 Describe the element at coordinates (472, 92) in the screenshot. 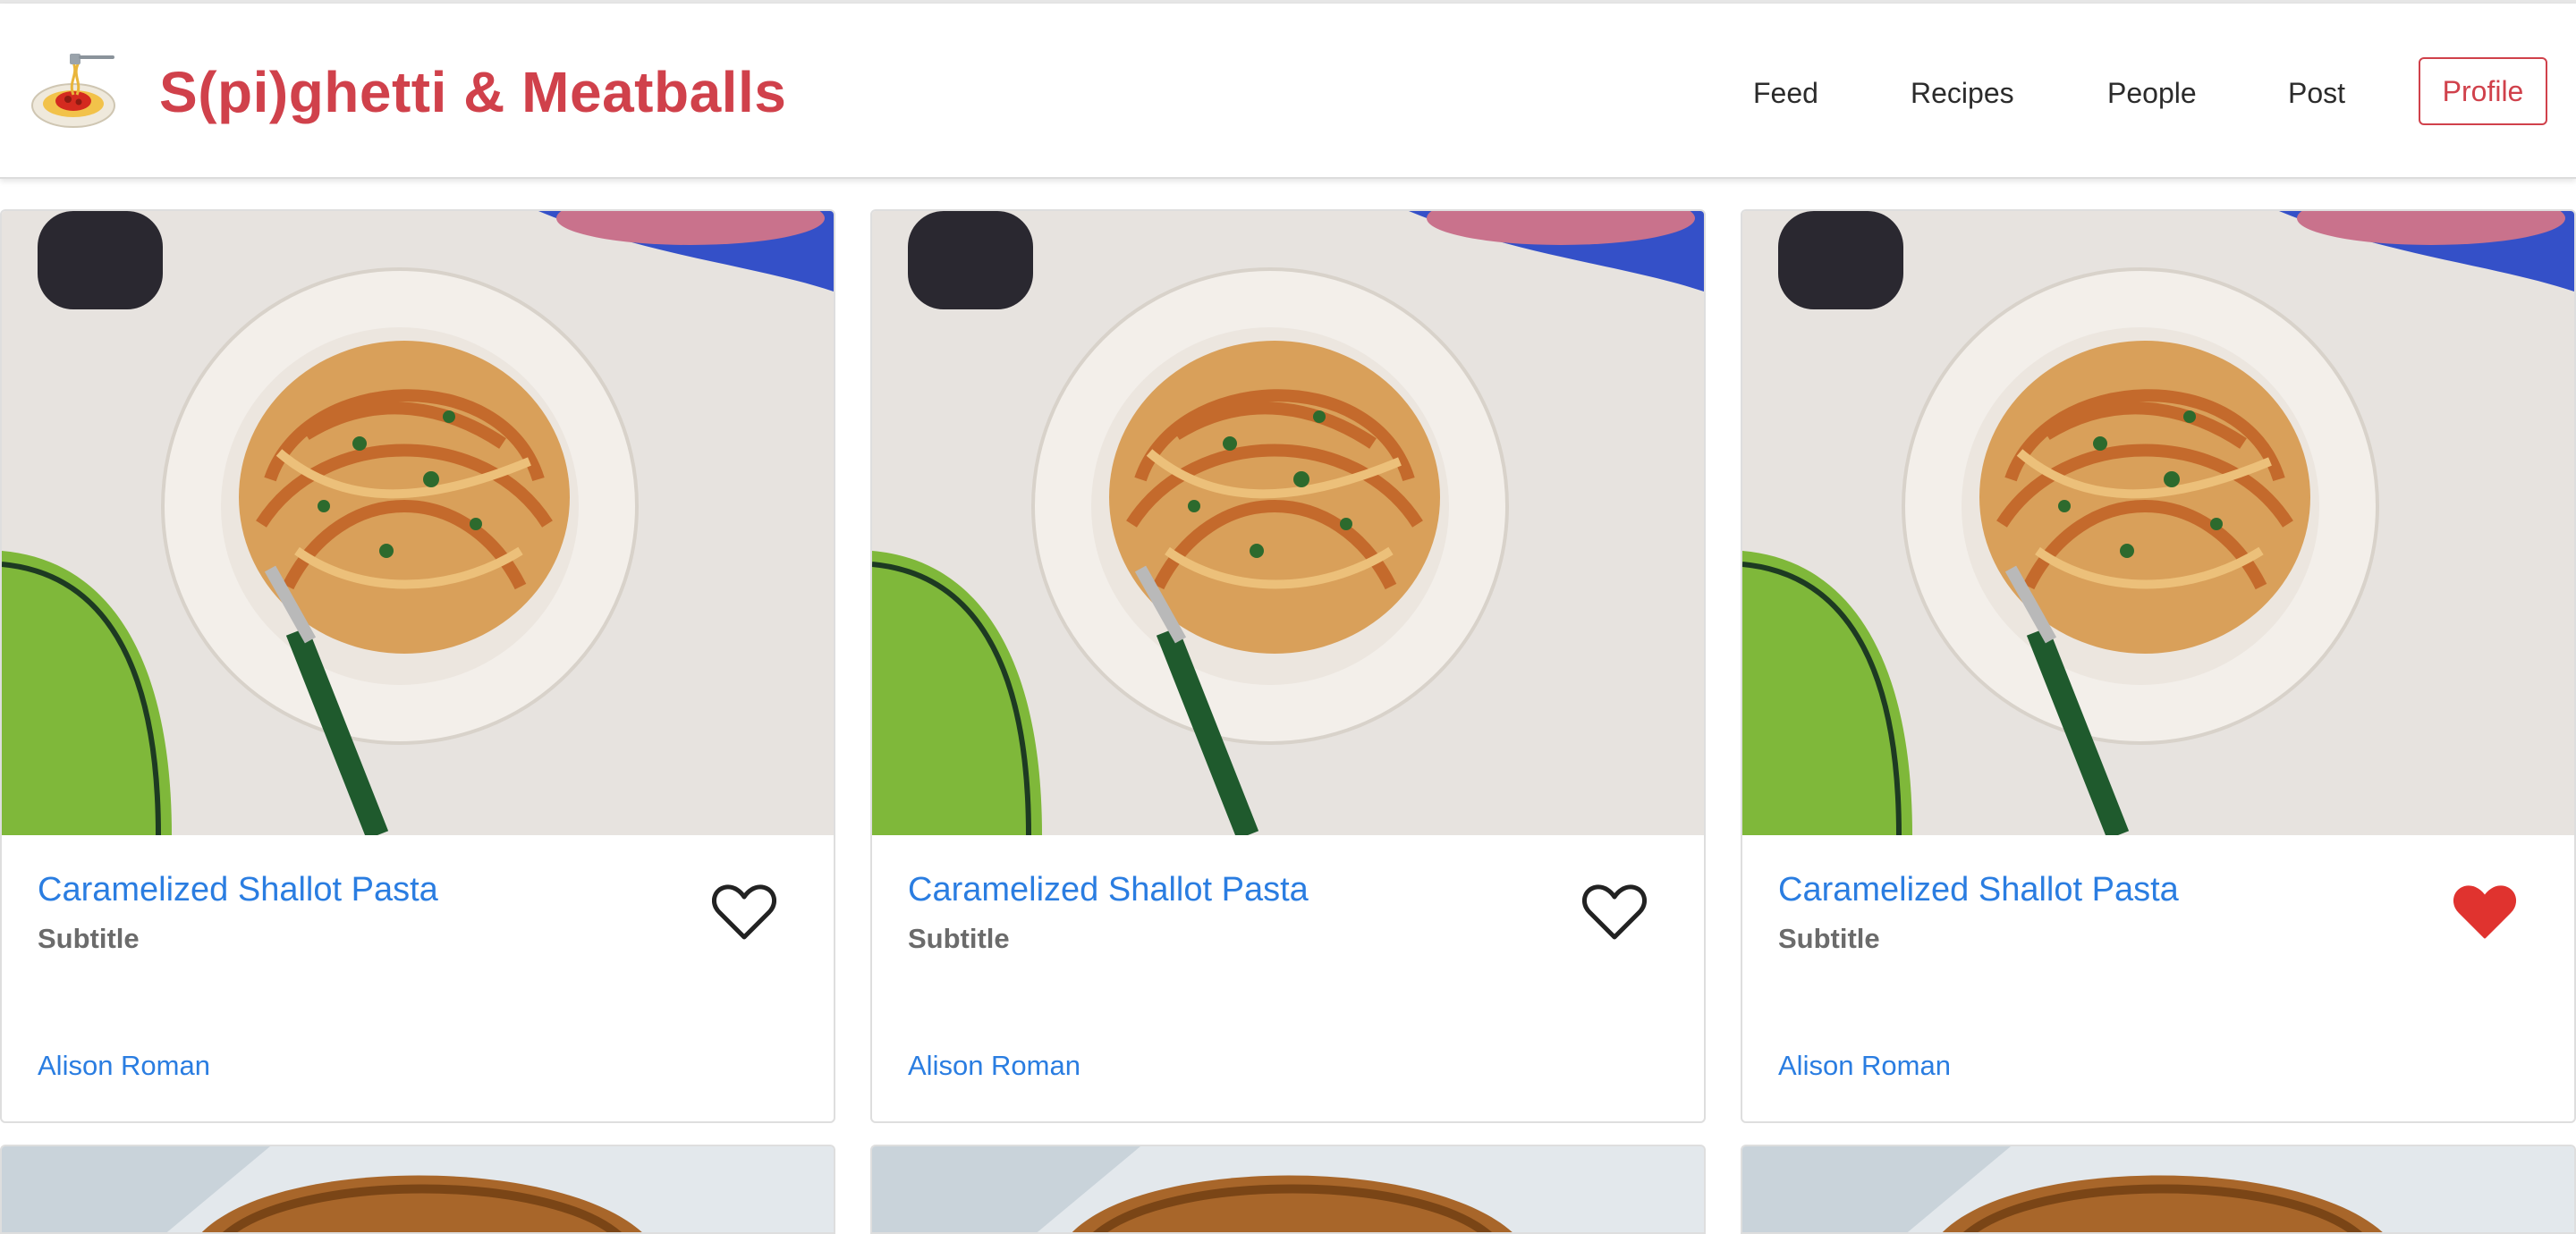

I see `brand-title: S(pi)ghetti & Meatballs` at that location.